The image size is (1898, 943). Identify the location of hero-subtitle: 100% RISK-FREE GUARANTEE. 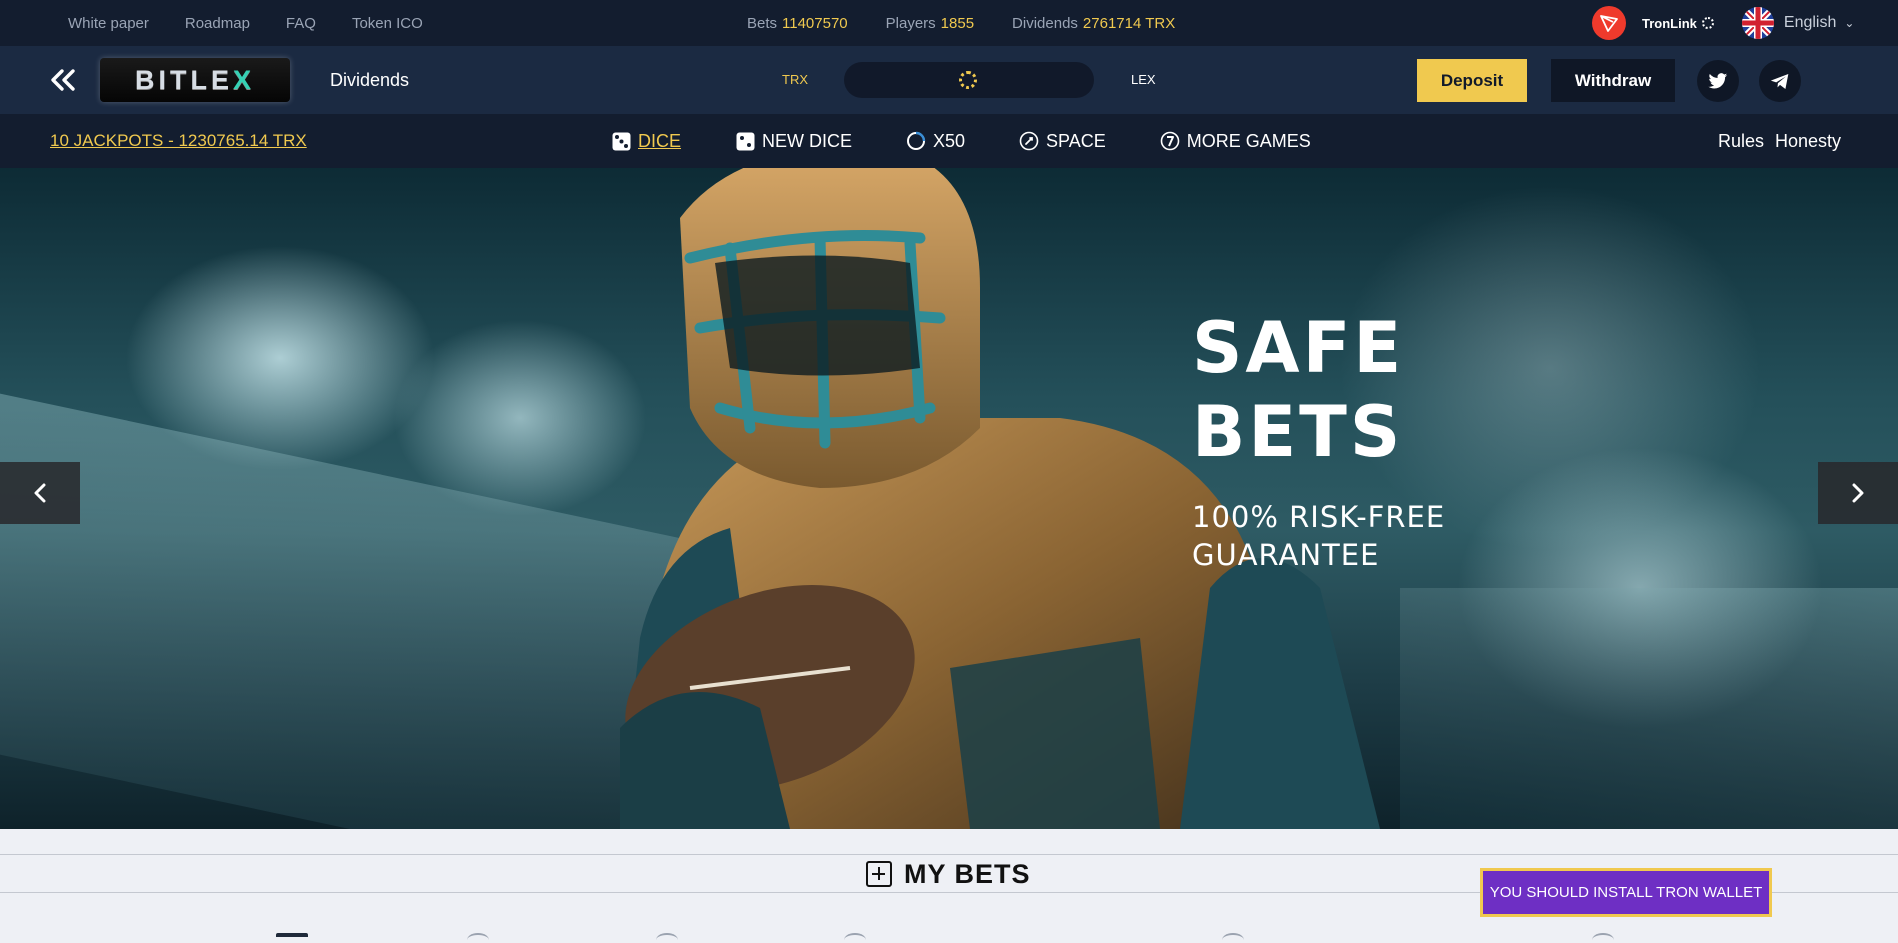
(1318, 536).